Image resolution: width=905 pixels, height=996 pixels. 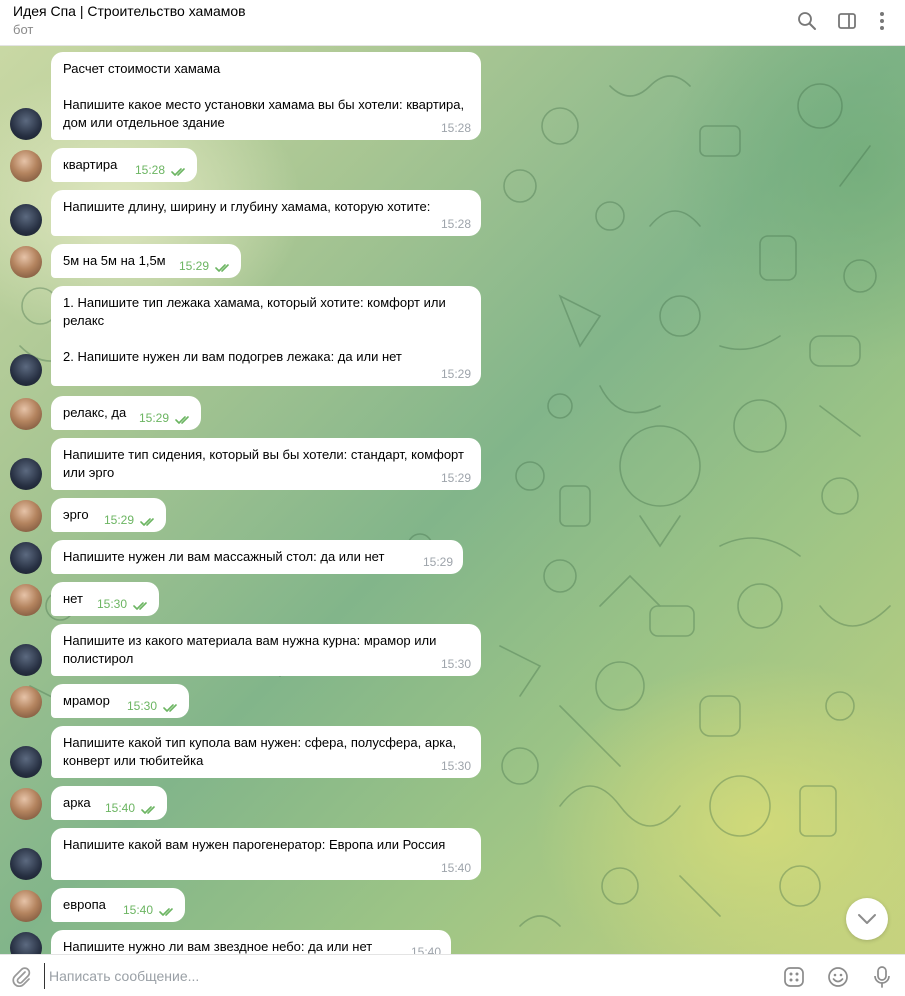 I want to click on chevron-down-icon, so click(x=867, y=919).